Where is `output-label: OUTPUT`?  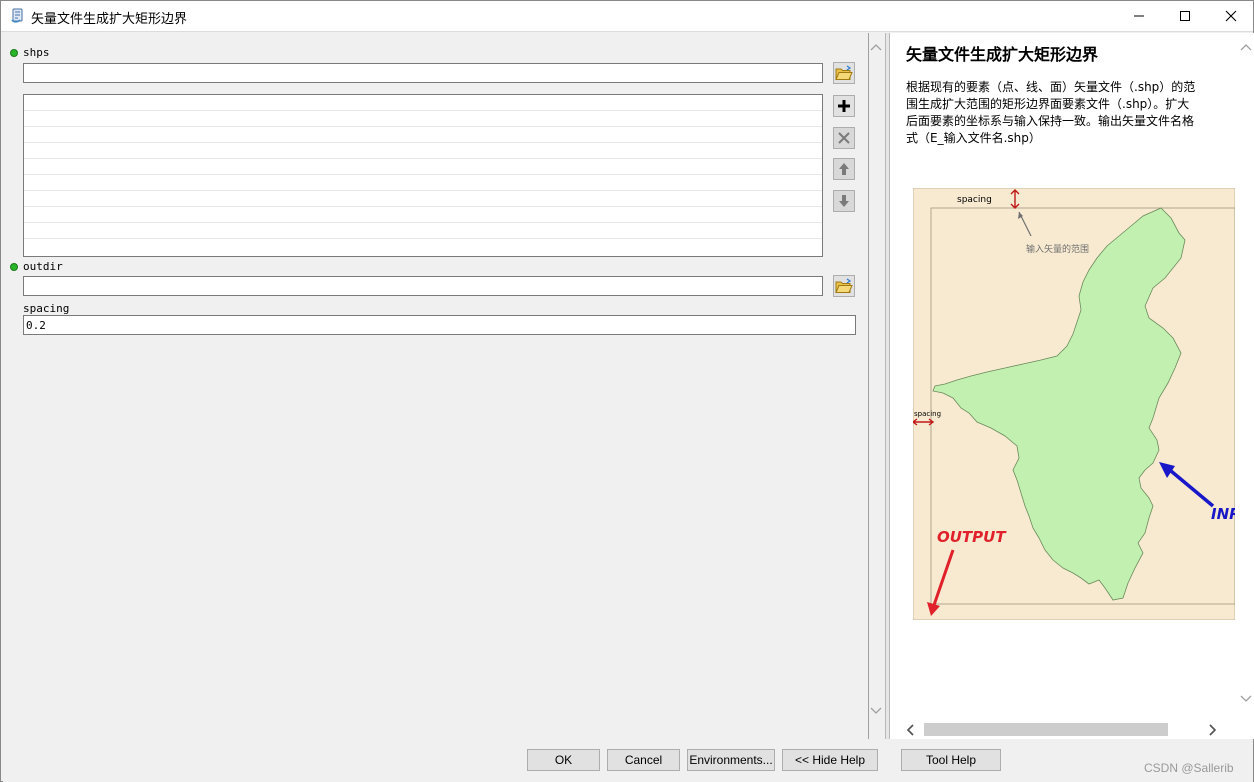 output-label: OUTPUT is located at coordinates (972, 537).